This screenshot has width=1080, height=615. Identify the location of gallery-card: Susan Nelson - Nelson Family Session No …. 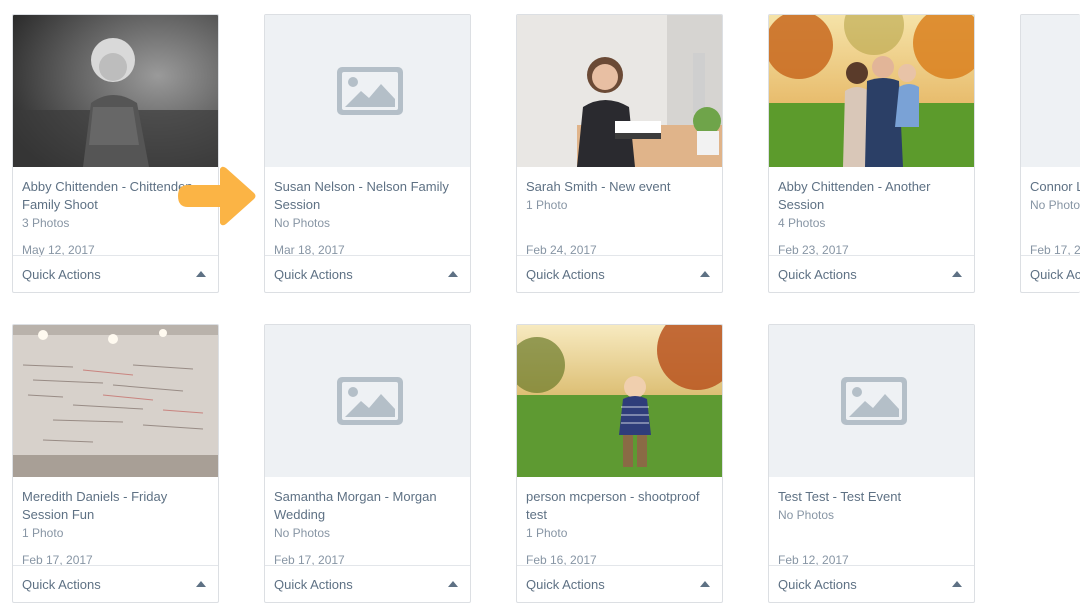
(367, 153).